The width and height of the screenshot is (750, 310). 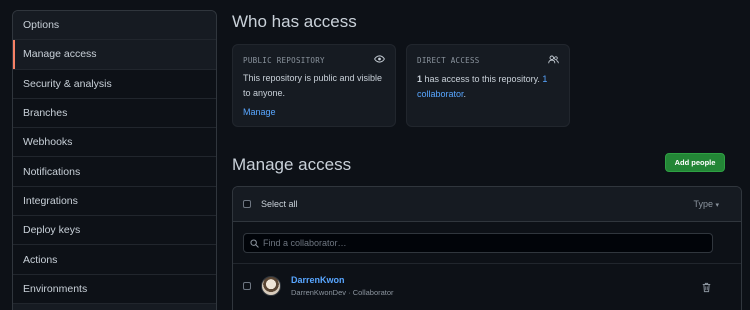 I want to click on sidebar-item-label: Environments, so click(x=55, y=288).